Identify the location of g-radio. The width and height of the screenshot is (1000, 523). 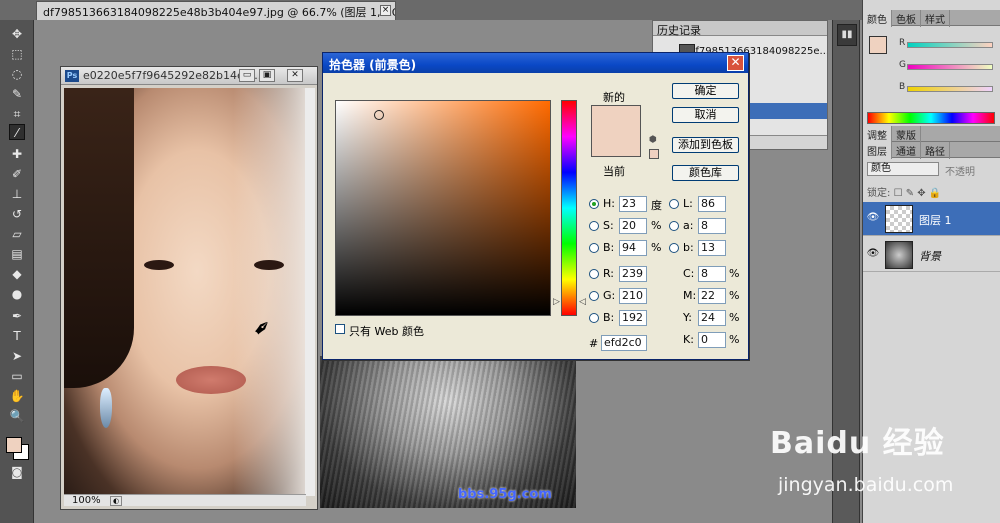
(594, 296).